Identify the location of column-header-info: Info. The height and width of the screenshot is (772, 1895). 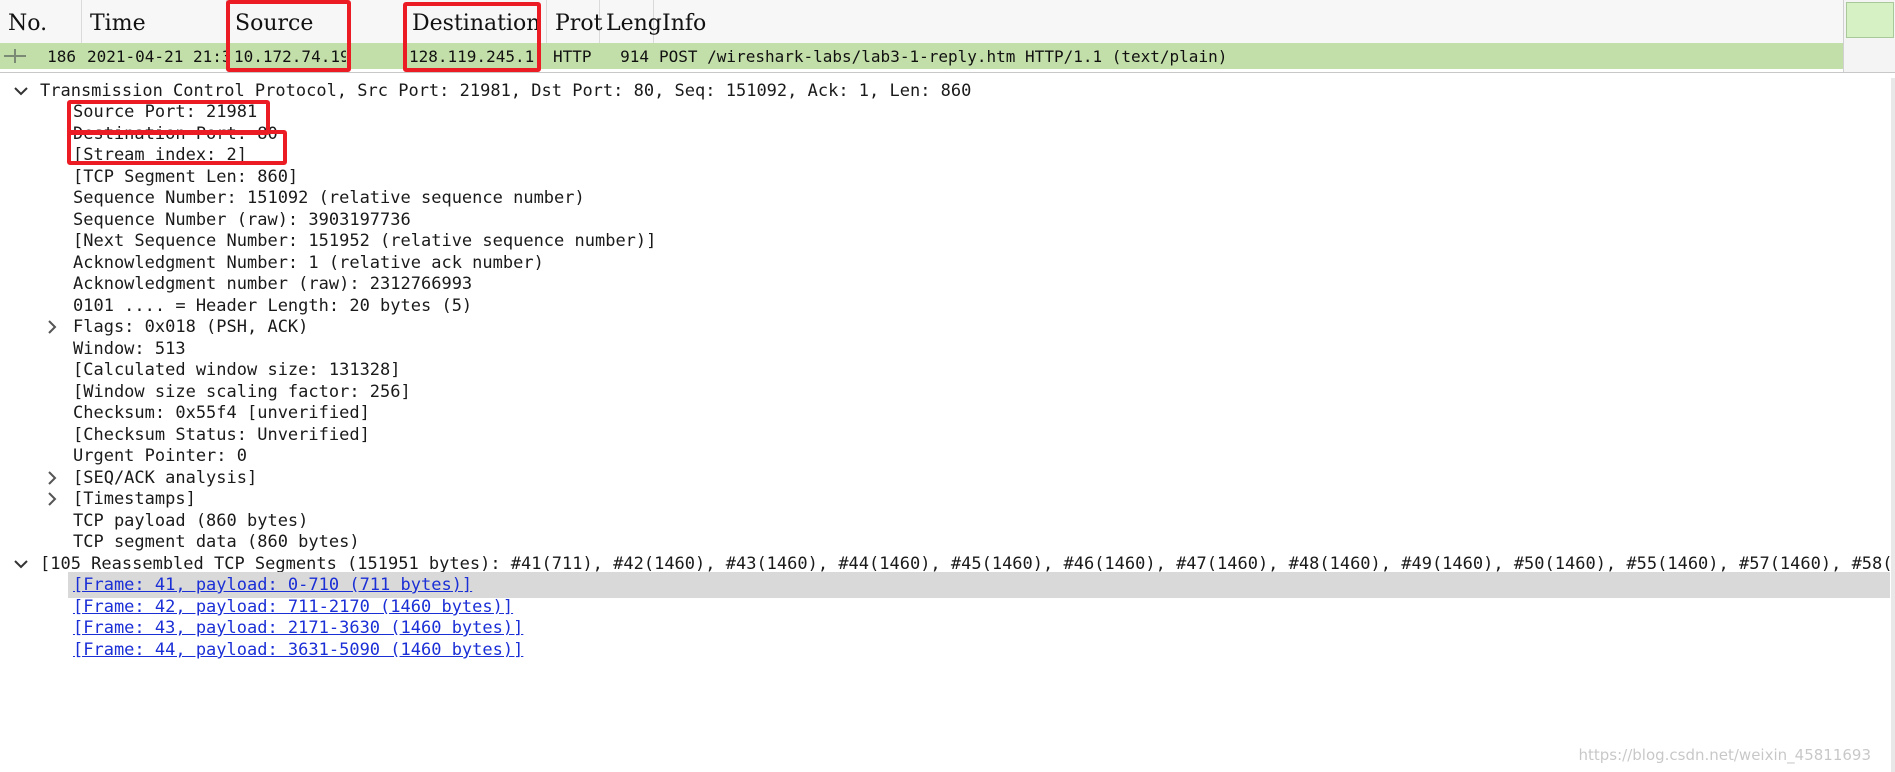
(1248, 21).